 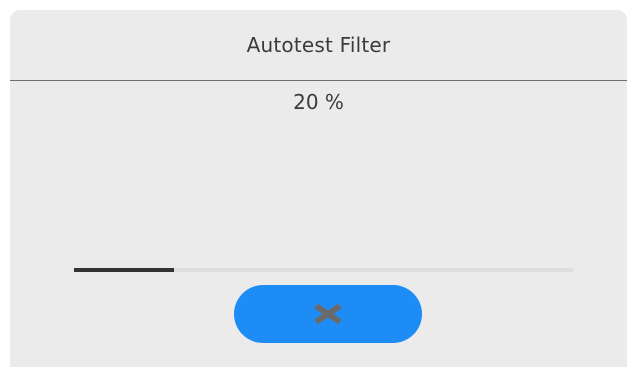 What do you see at coordinates (323, 270) in the screenshot?
I see `progress-bar` at bounding box center [323, 270].